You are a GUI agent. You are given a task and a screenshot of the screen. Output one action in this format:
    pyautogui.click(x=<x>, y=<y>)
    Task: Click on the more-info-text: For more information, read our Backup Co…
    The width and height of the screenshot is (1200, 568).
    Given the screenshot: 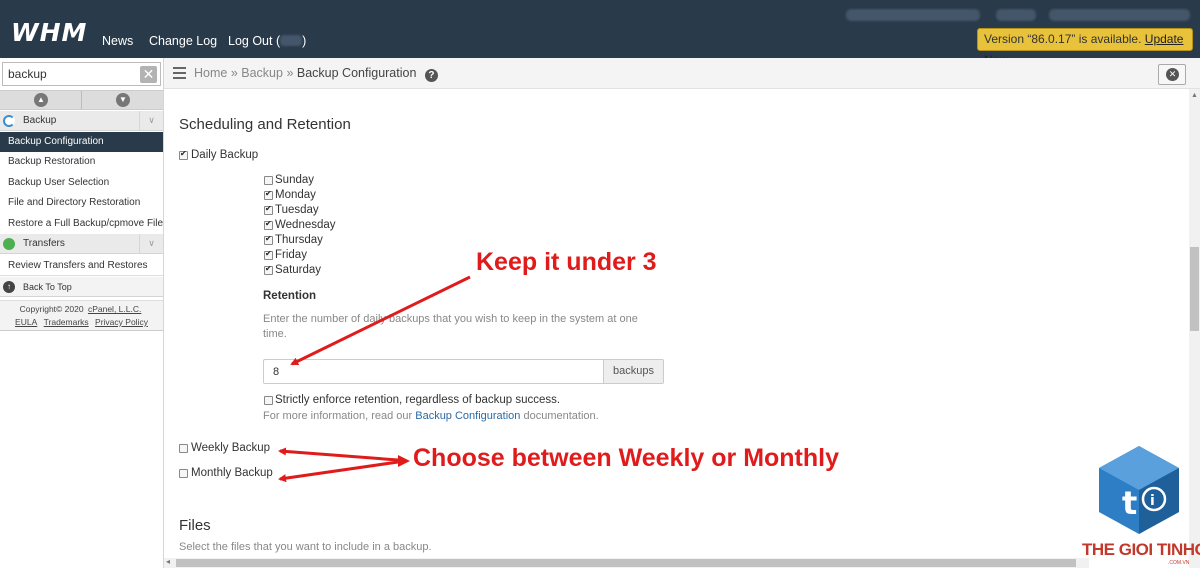 What is the action you would take?
    pyautogui.click(x=431, y=416)
    